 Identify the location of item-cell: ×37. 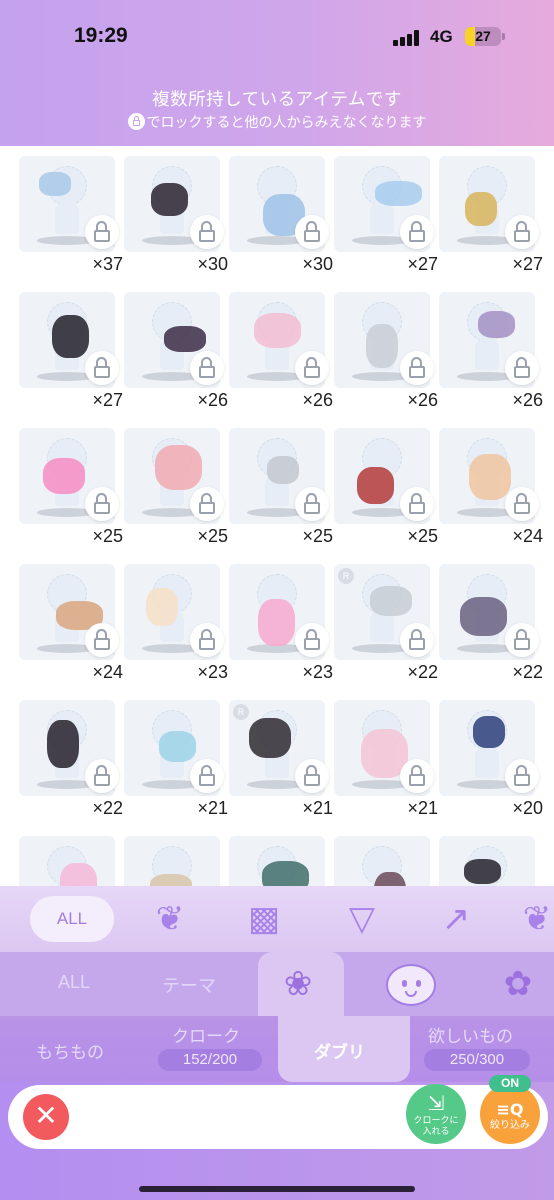
(71, 215).